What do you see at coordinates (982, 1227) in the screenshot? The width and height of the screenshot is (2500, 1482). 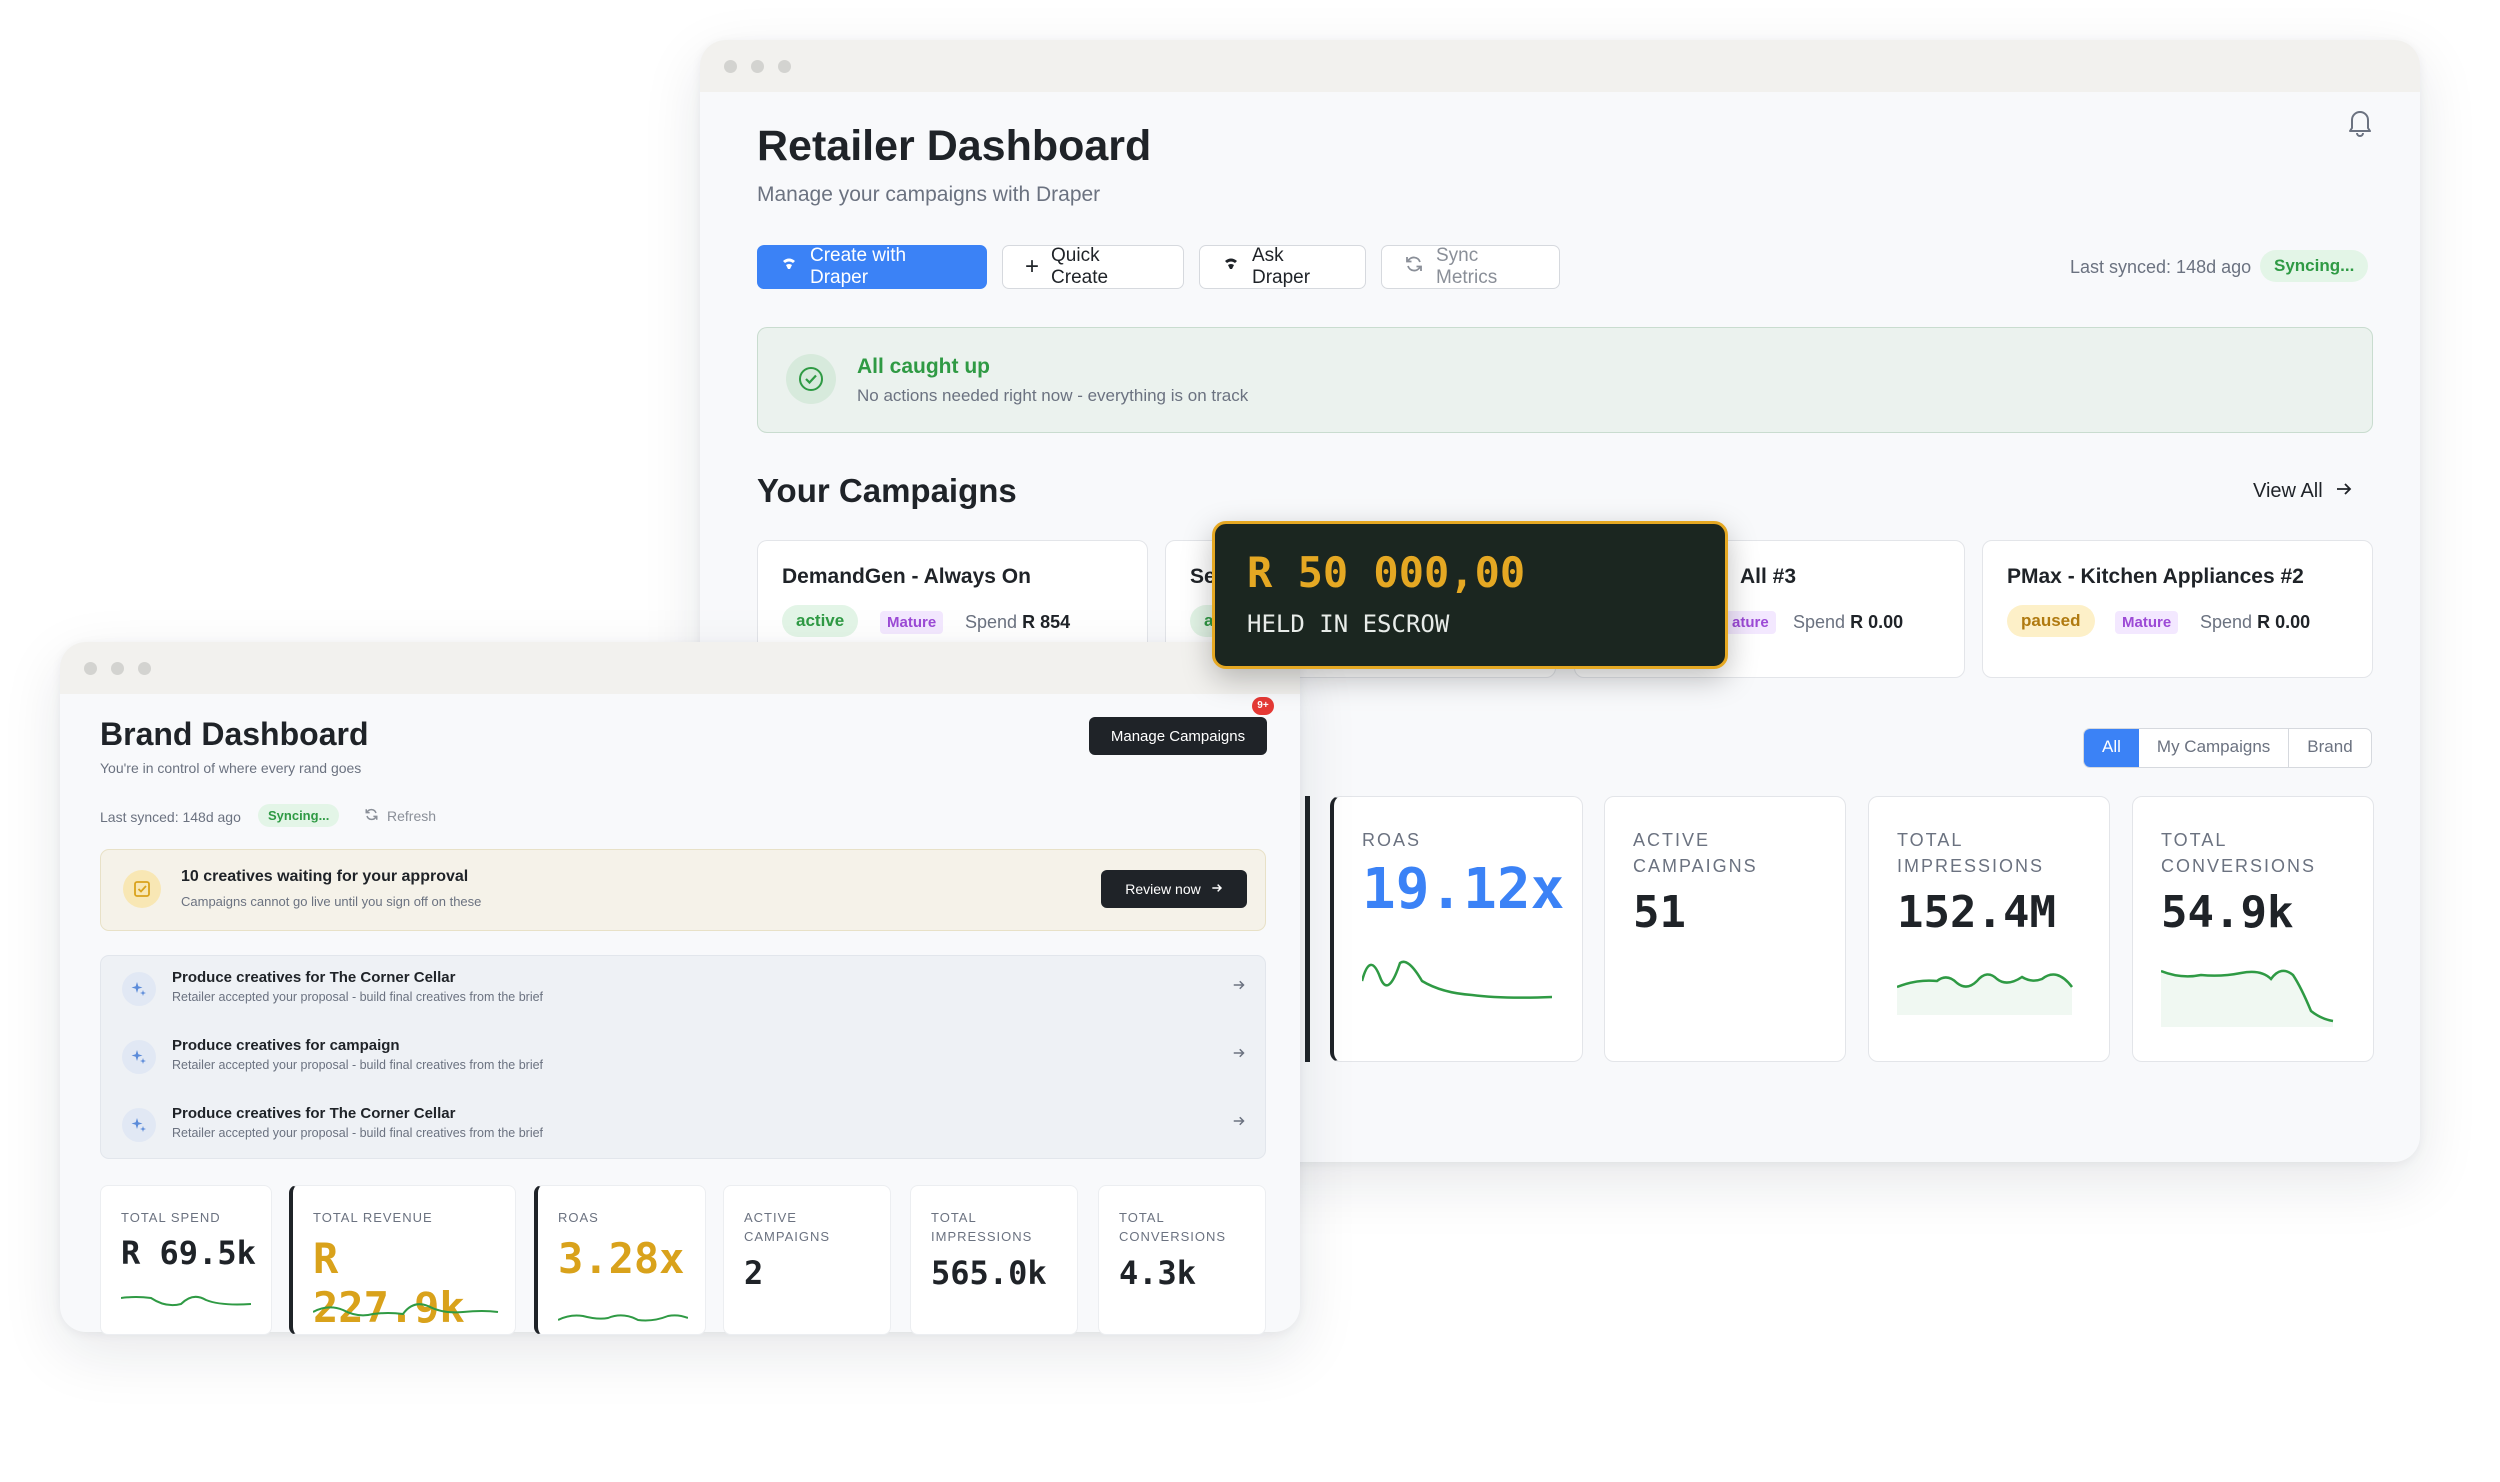 I see `stat-label: TOTAL IMPRESSIONS` at bounding box center [982, 1227].